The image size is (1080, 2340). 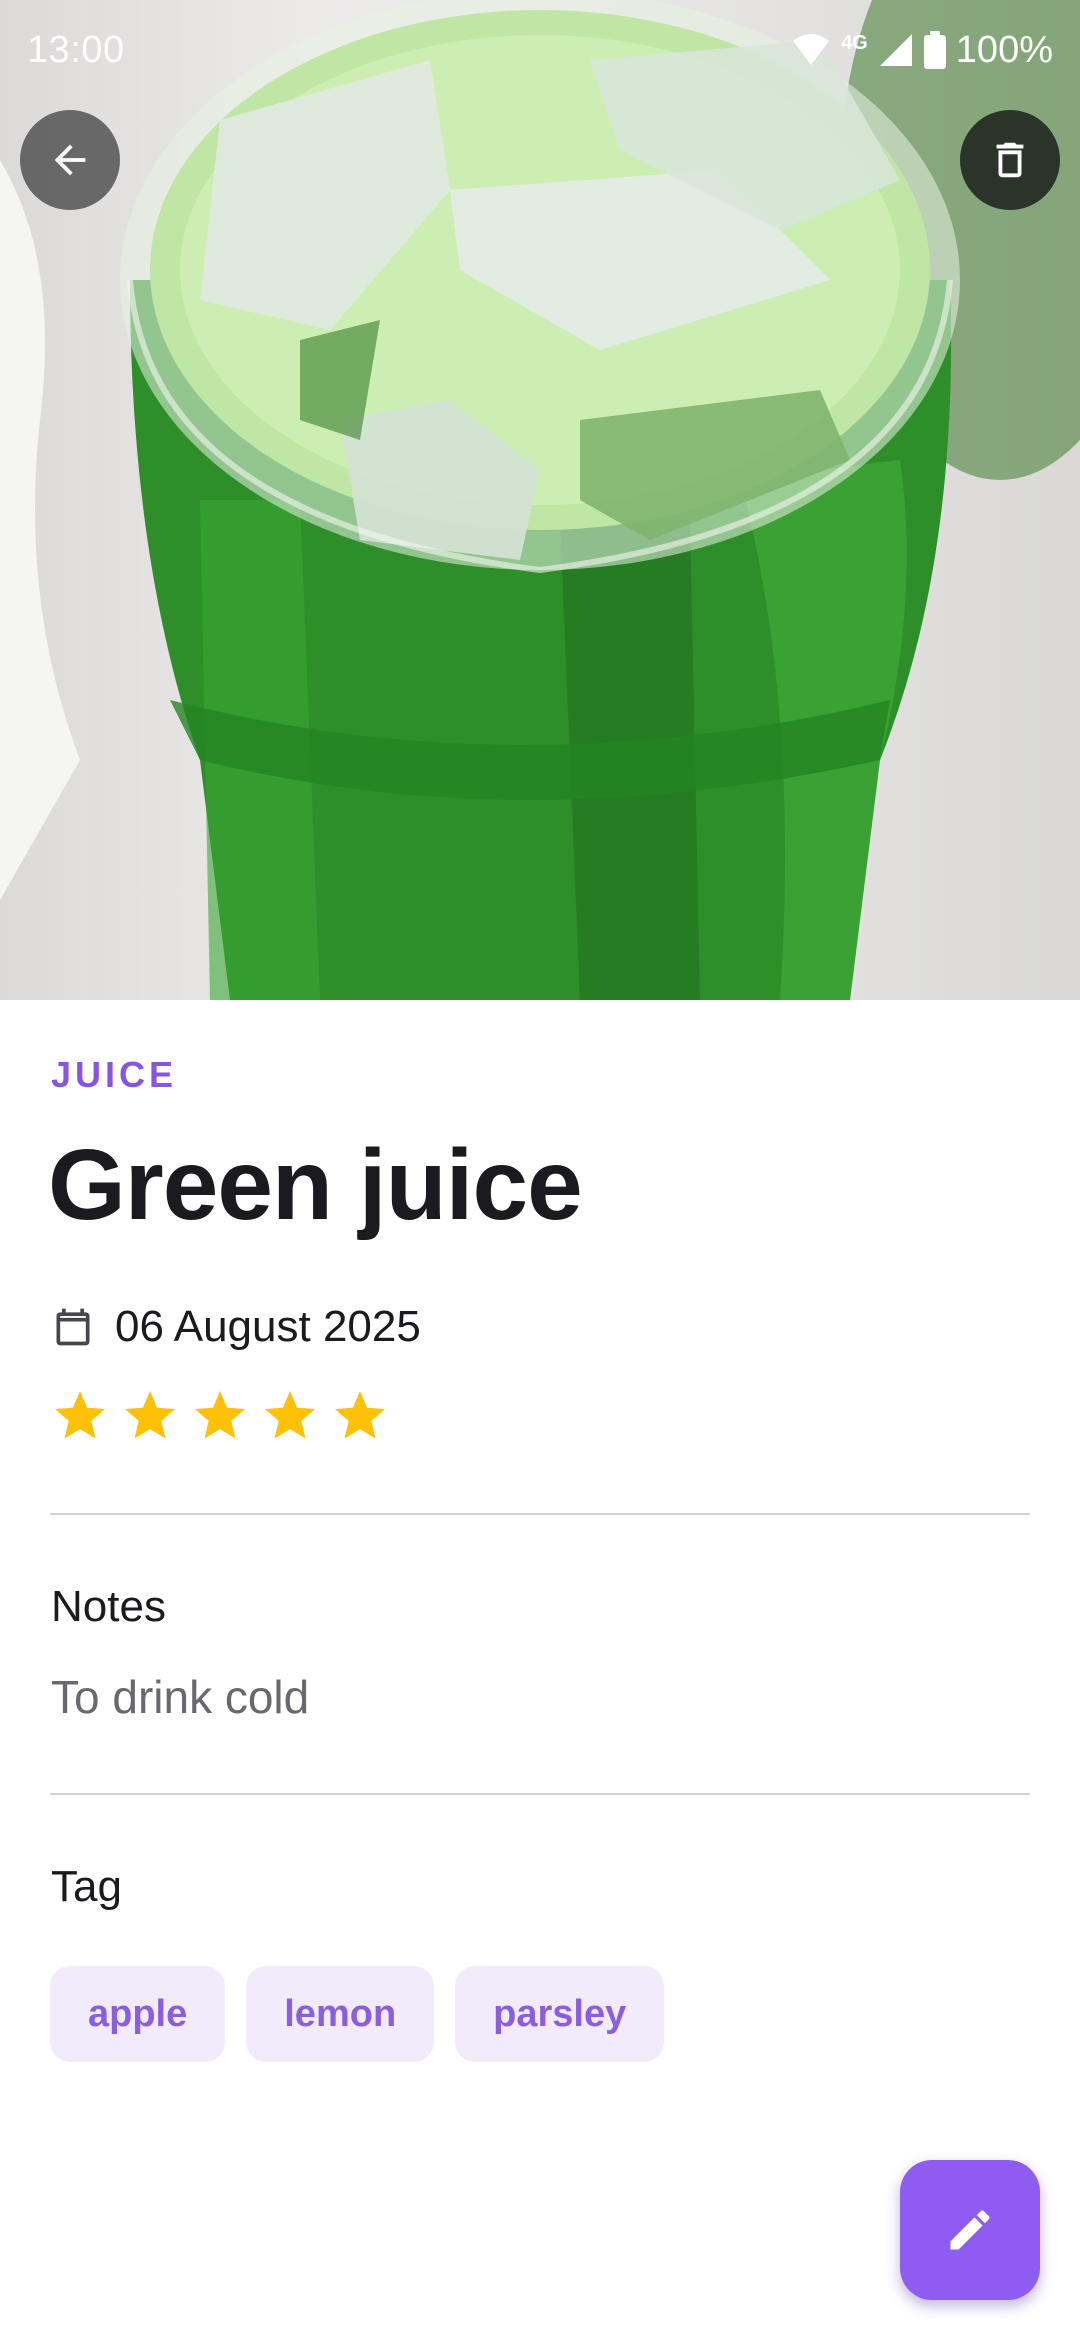 I want to click on status-bar: 13:00 4G 100%, so click(x=540, y=50).